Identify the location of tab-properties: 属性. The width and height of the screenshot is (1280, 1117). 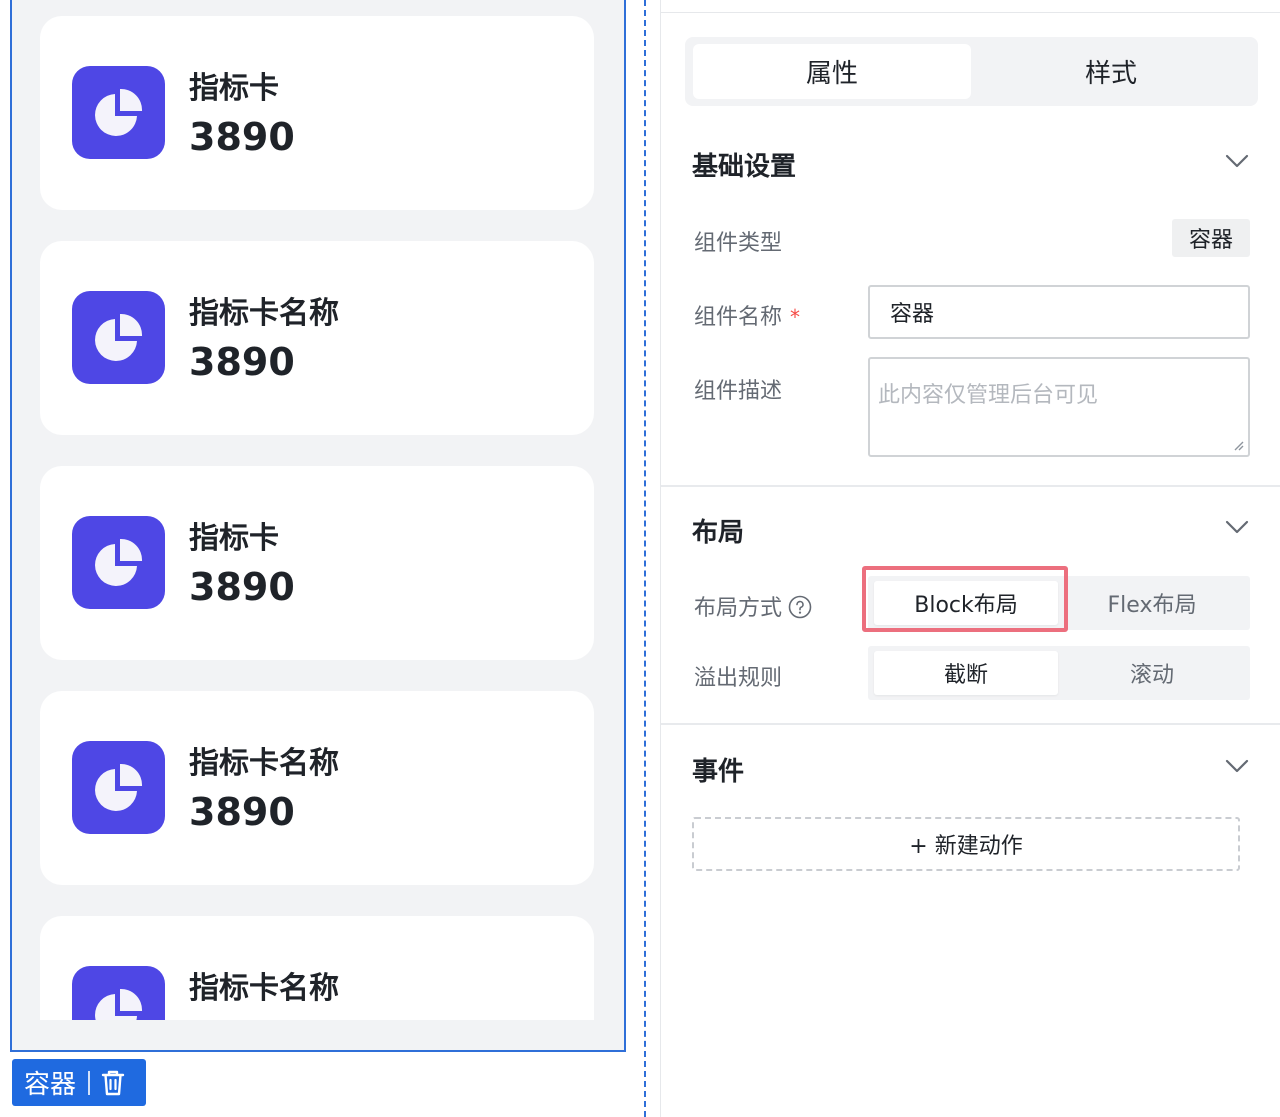
(832, 71).